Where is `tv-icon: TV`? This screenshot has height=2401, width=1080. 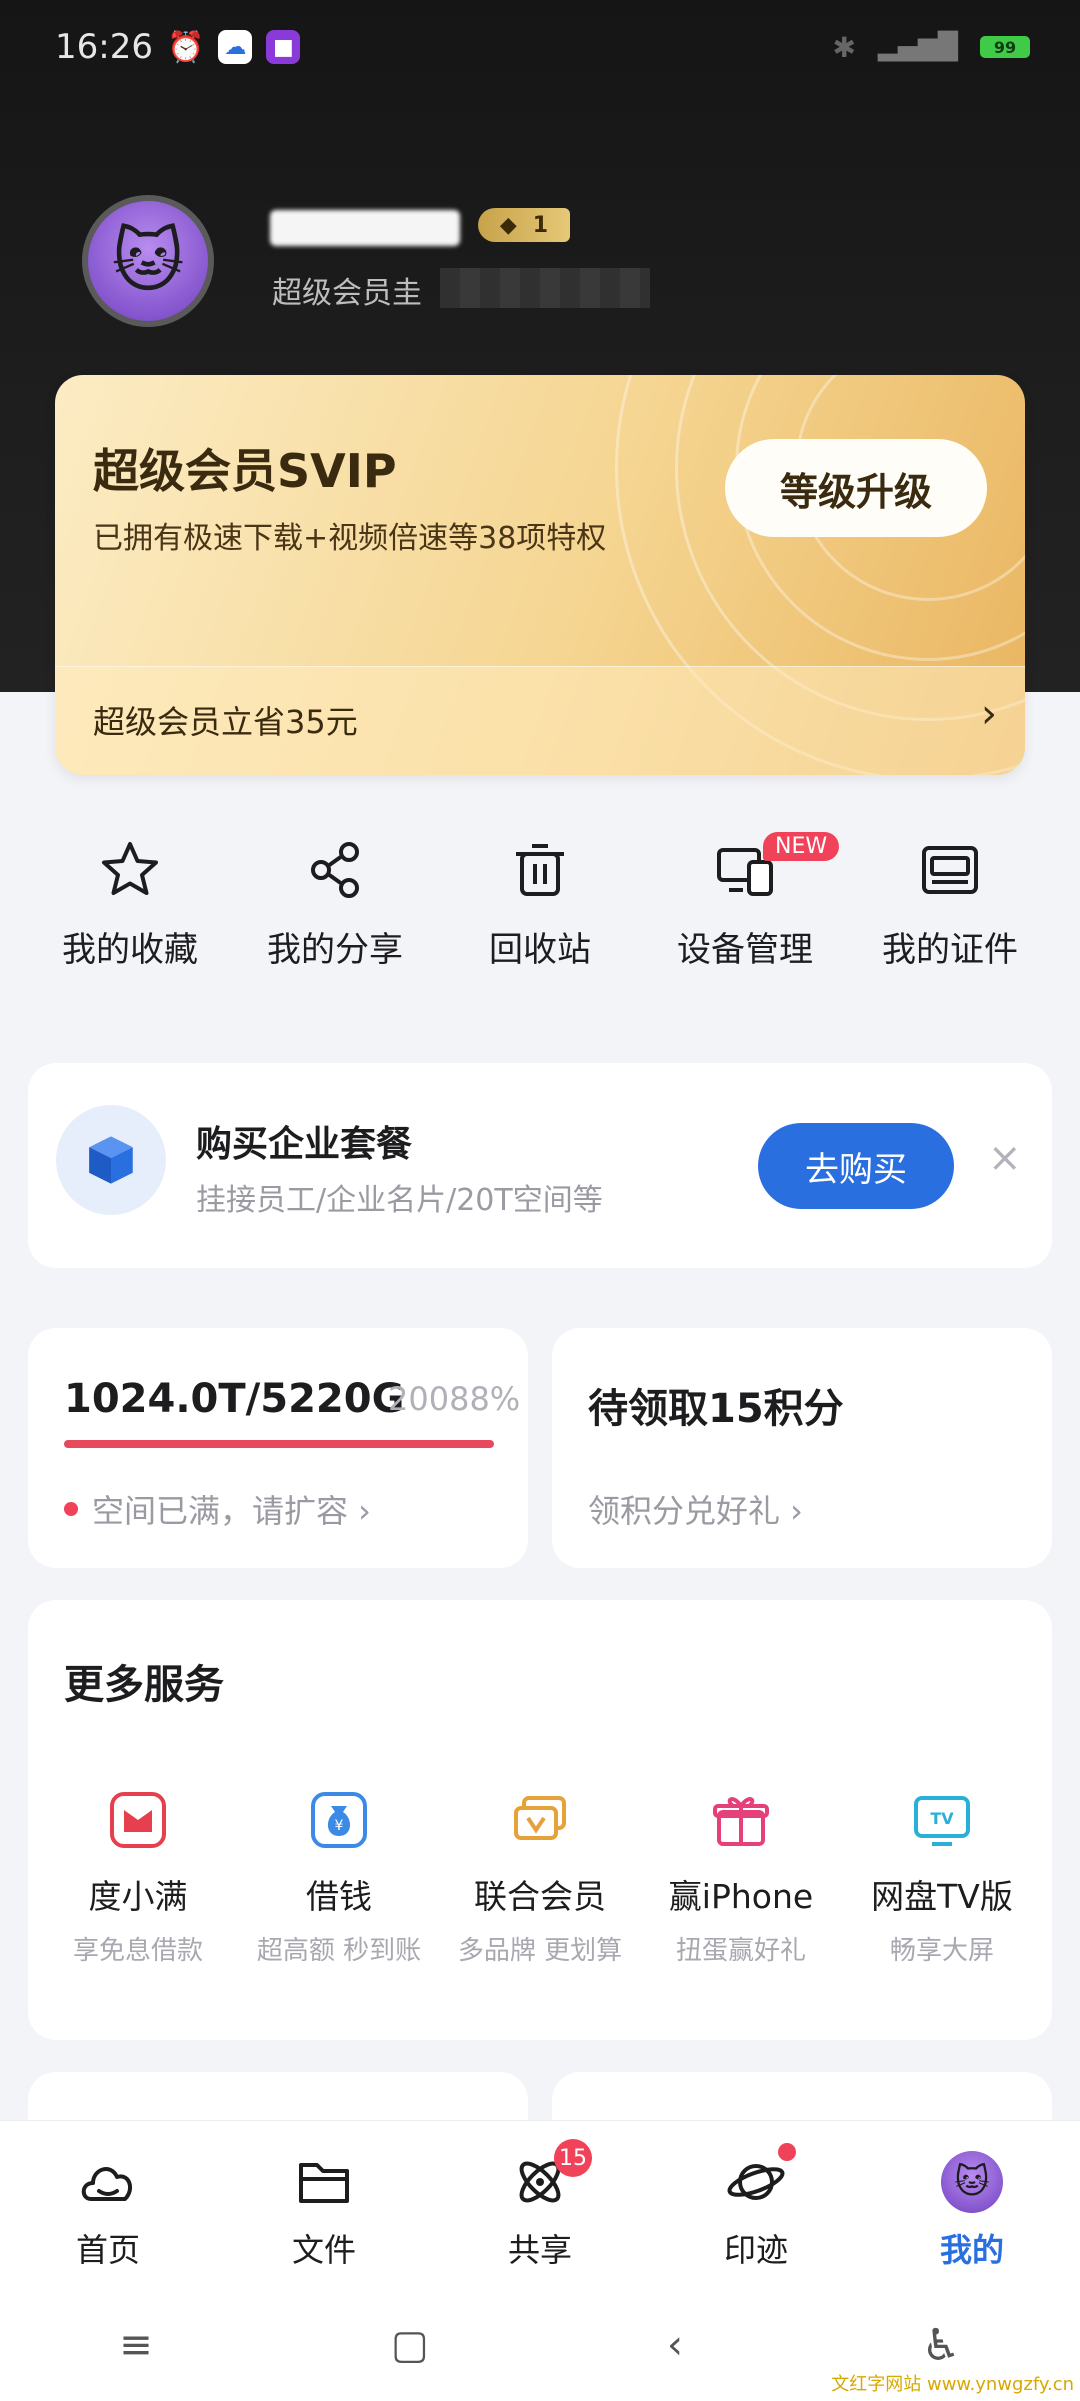
tv-icon: TV is located at coordinates (942, 1821).